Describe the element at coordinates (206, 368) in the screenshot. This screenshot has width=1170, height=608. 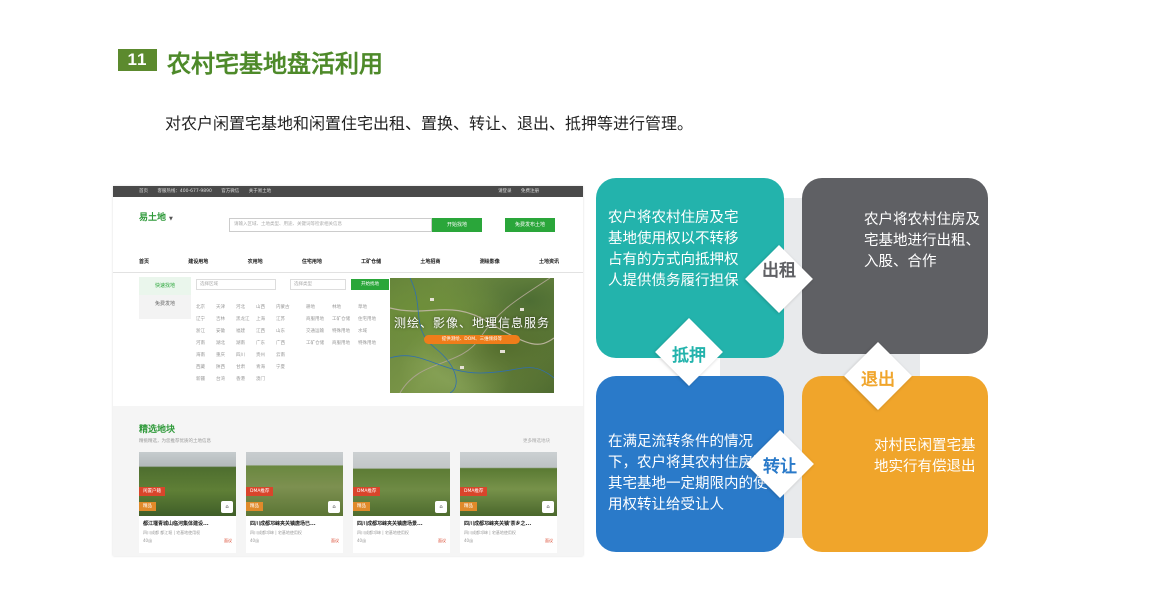
I see `region-item: 西藏` at that location.